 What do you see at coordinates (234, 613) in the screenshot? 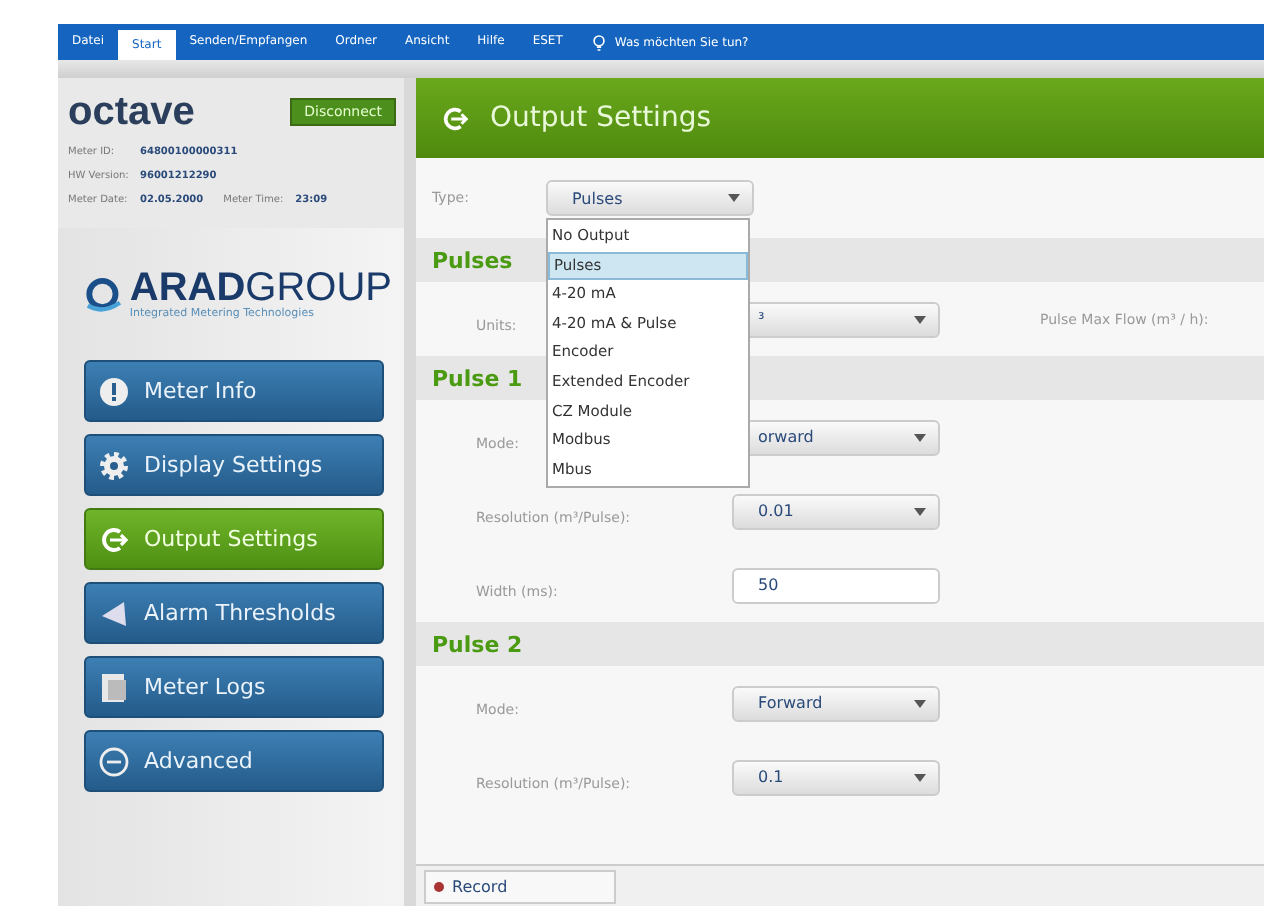
I see `nav-button: Alarm Thresholds` at bounding box center [234, 613].